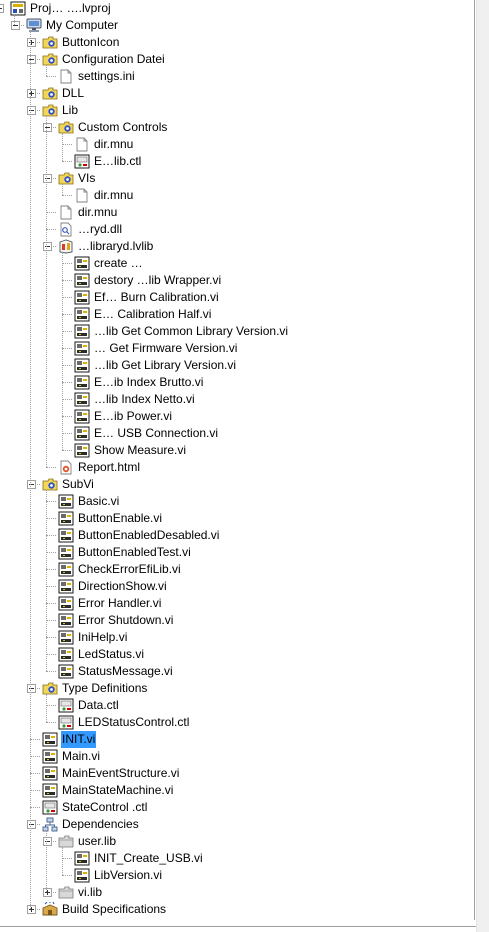 Image resolution: width=489 pixels, height=932 pixels. I want to click on tree-row-data-ctl: Data.ctl, so click(235, 705).